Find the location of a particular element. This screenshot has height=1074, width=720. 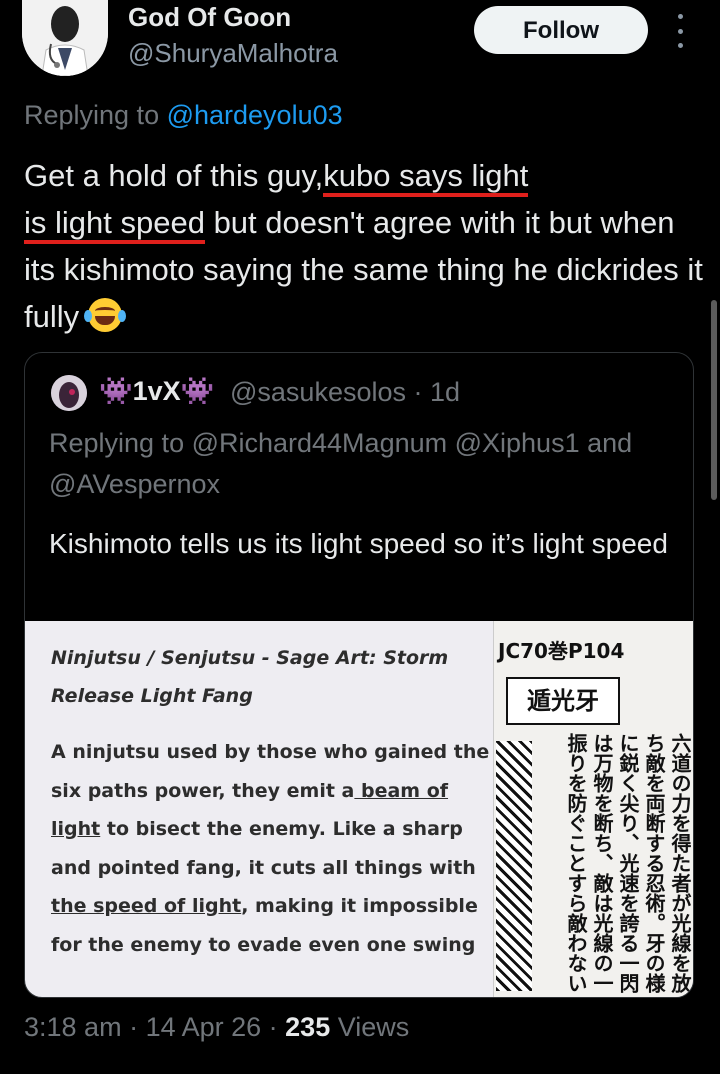

manga-title: 遁光牙 is located at coordinates (563, 701).